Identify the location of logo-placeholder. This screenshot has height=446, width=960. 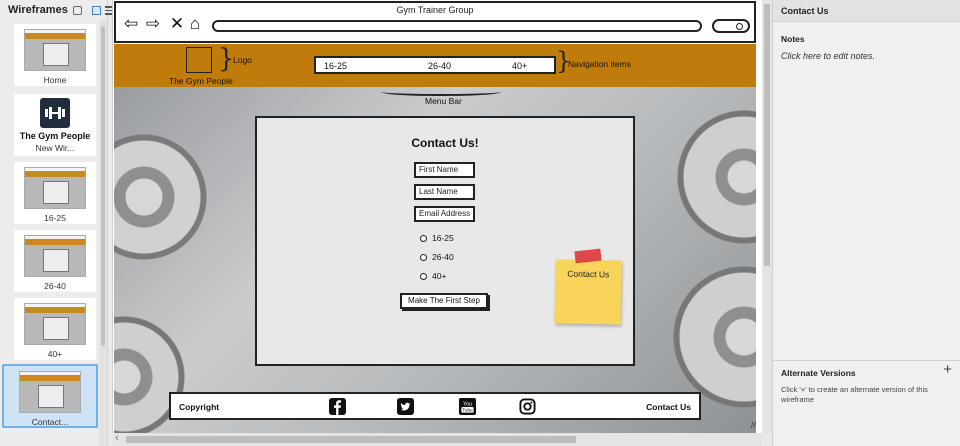
(199, 60).